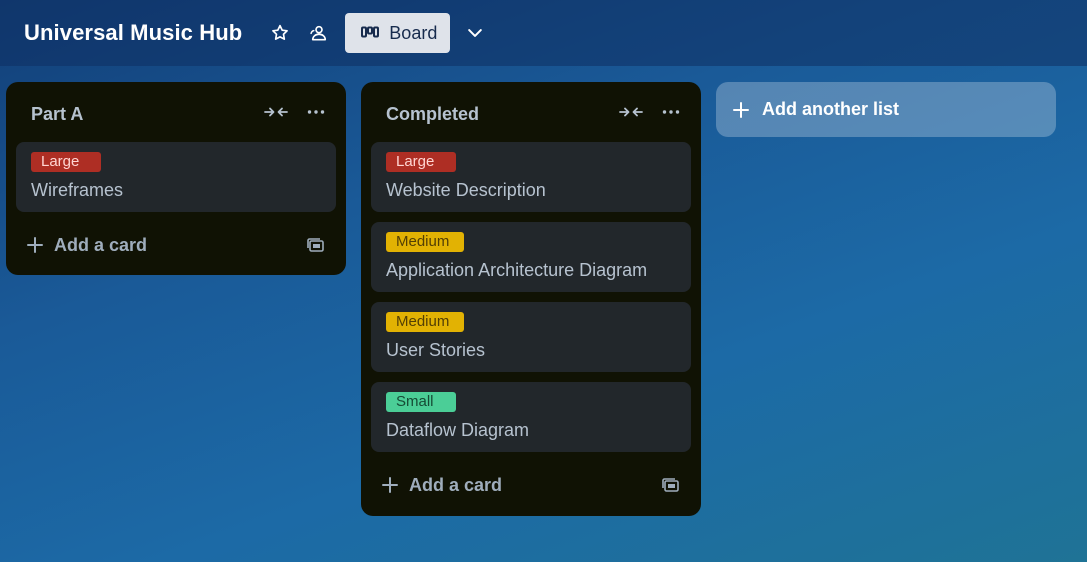 The height and width of the screenshot is (562, 1087). I want to click on list-part-a: Part A Large Wireframes Add a card, so click(176, 178).